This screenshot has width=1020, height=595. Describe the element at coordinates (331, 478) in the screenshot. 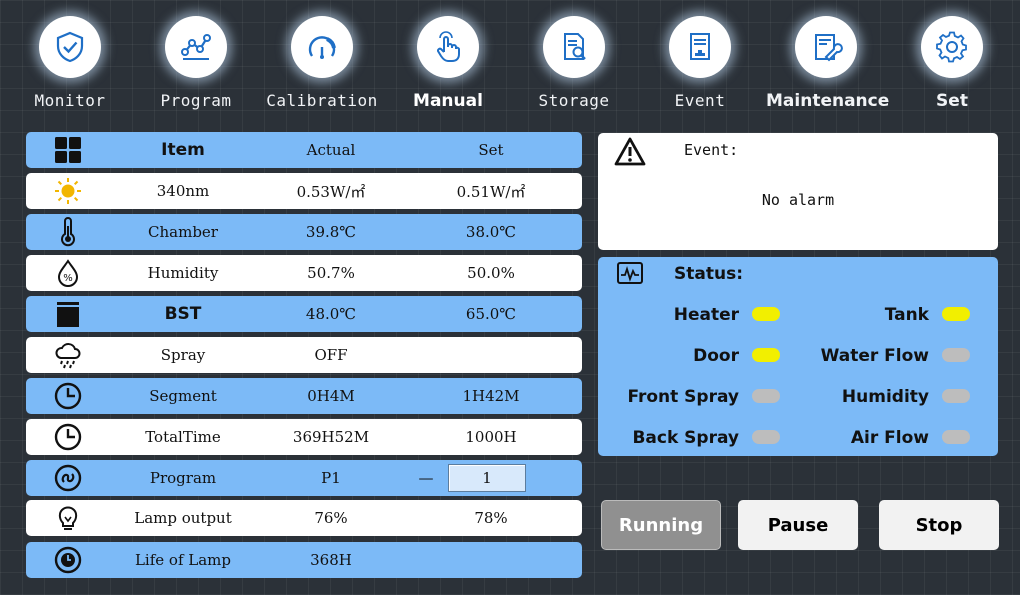

I see `row-actual: P1` at that location.